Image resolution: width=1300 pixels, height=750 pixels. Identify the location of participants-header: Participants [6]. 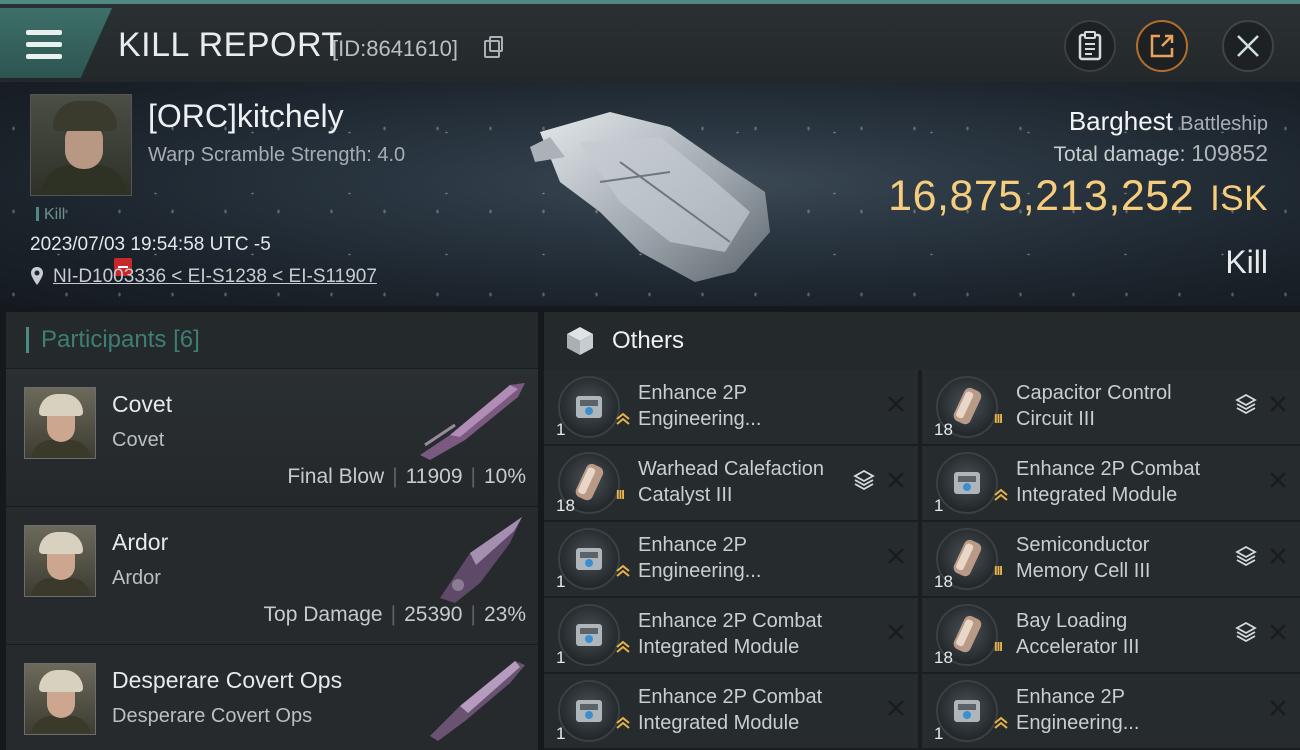
(272, 340).